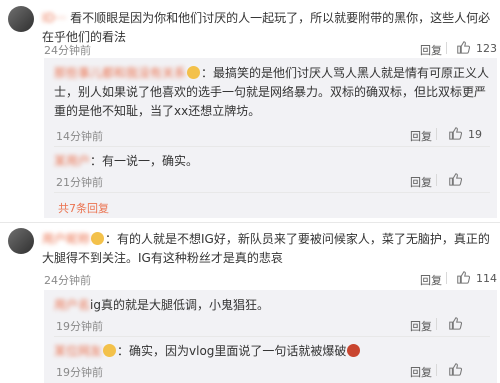 This screenshot has height=383, width=500. I want to click on like-count: 19, so click(475, 134).